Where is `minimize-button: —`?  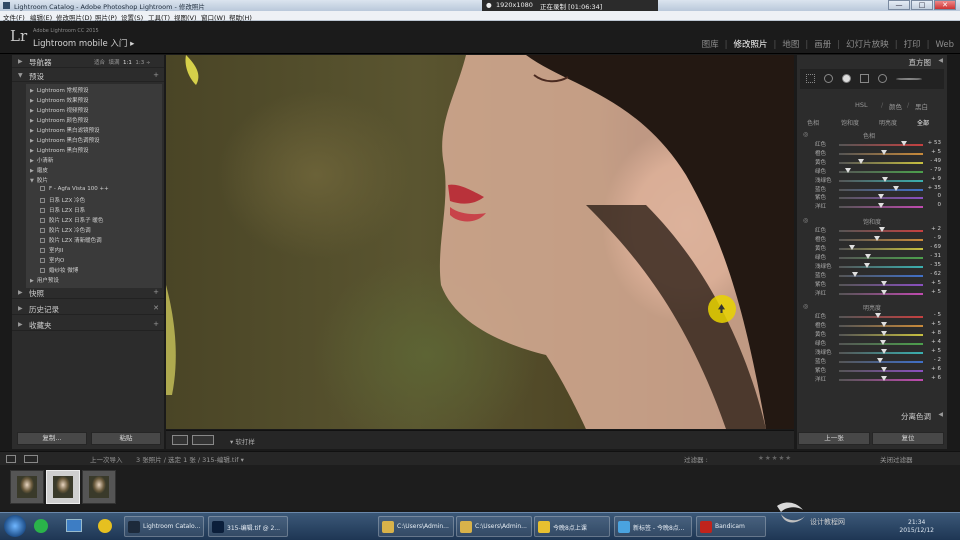 minimize-button: — is located at coordinates (899, 5).